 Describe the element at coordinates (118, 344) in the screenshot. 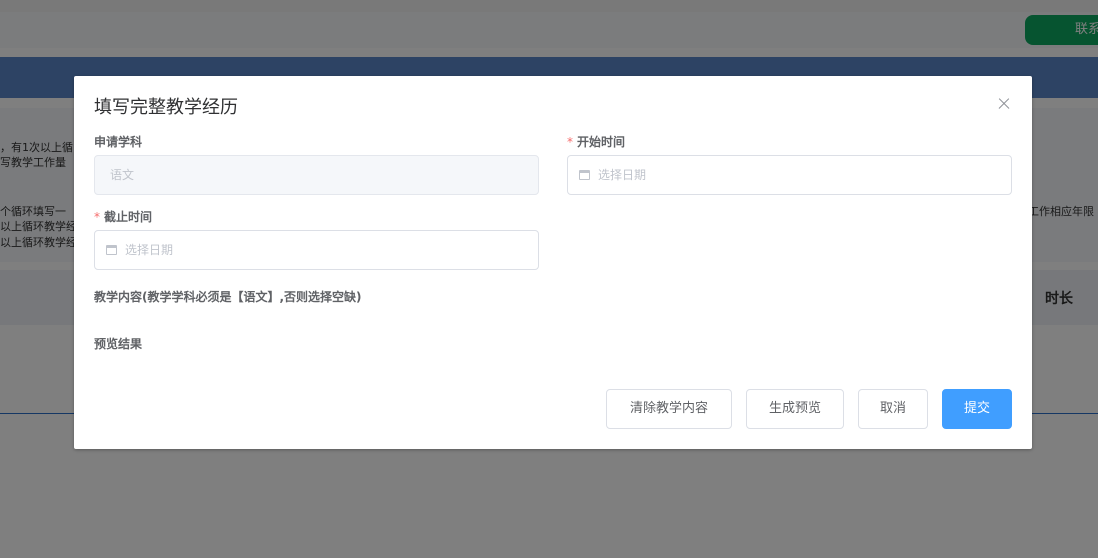

I see `preview-result-label: 预览结果` at that location.